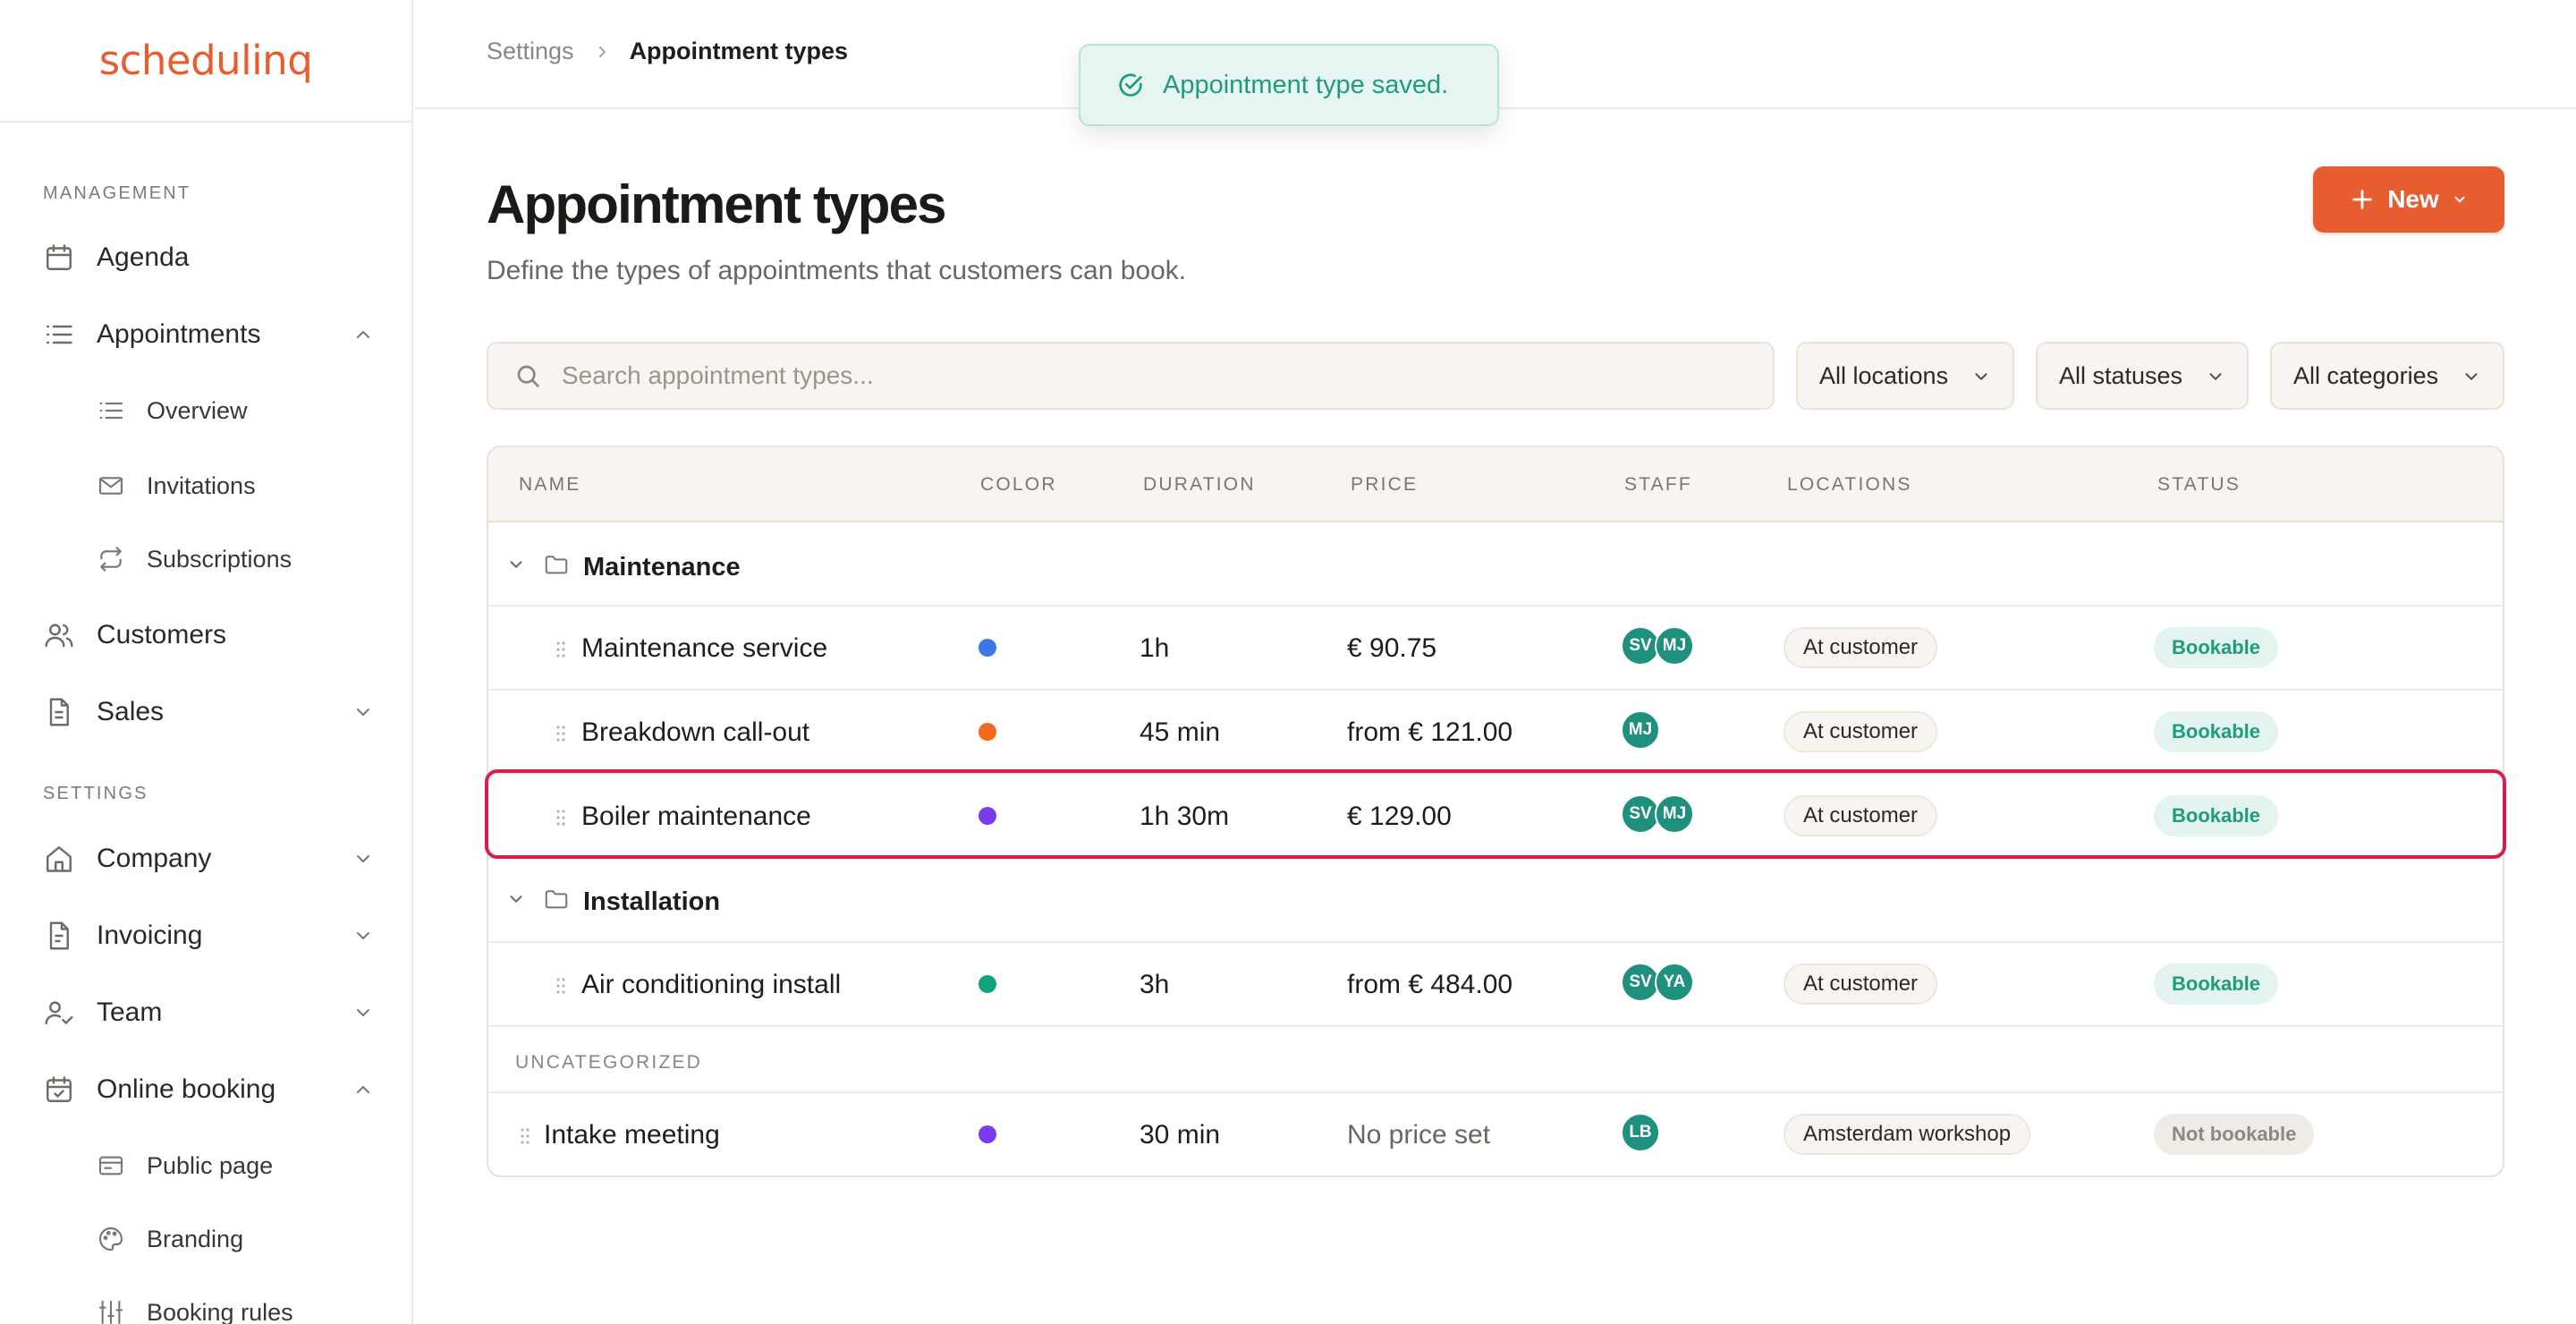 The image size is (2576, 1324). What do you see at coordinates (208, 1090) in the screenshot?
I see `sidebar-item-online-booking: Online booking` at bounding box center [208, 1090].